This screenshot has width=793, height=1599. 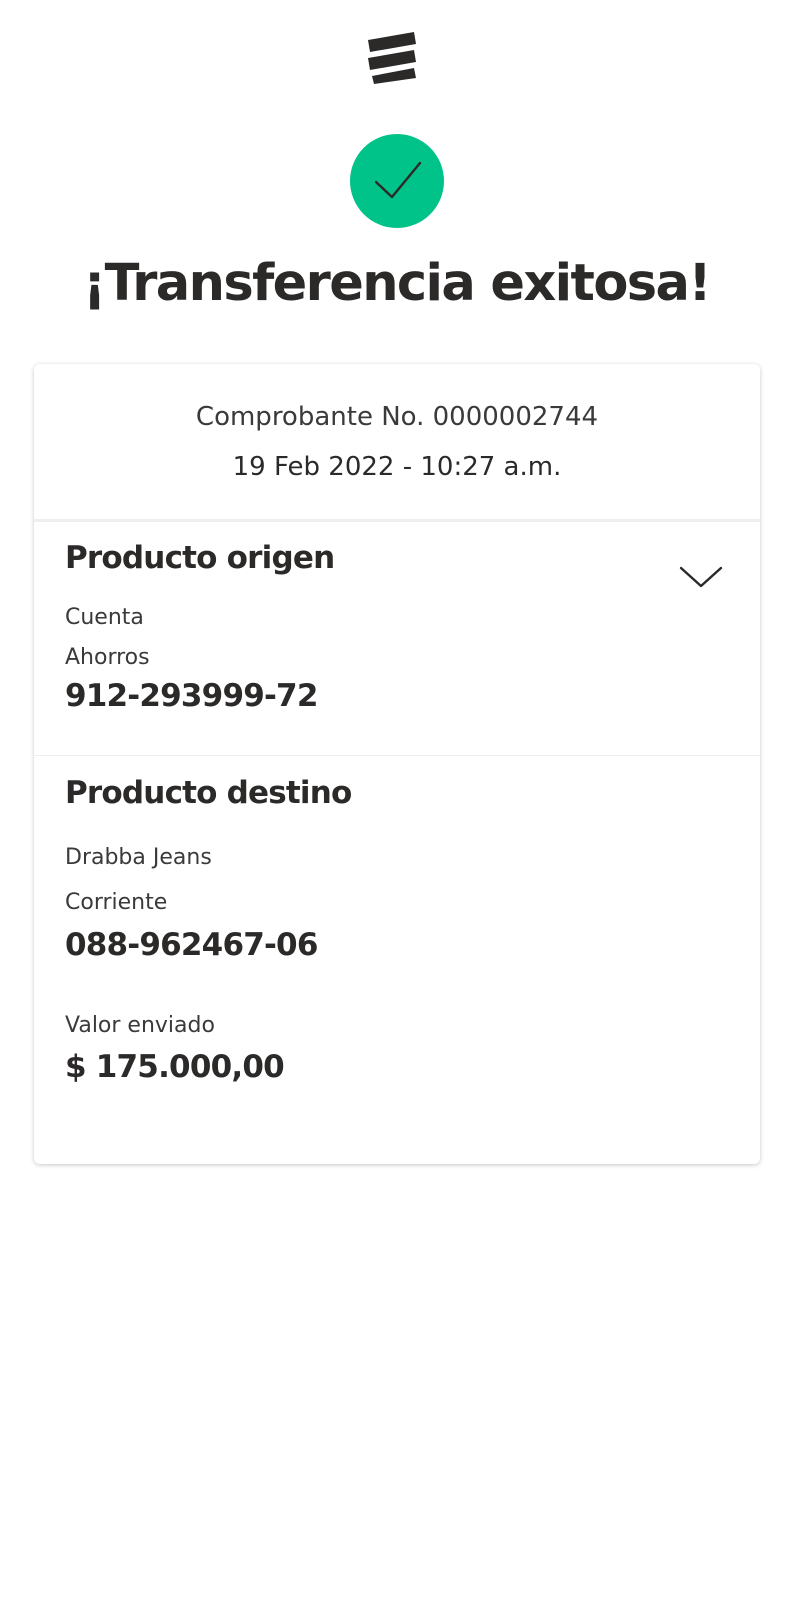 I want to click on checkmark-icon, so click(x=398, y=180).